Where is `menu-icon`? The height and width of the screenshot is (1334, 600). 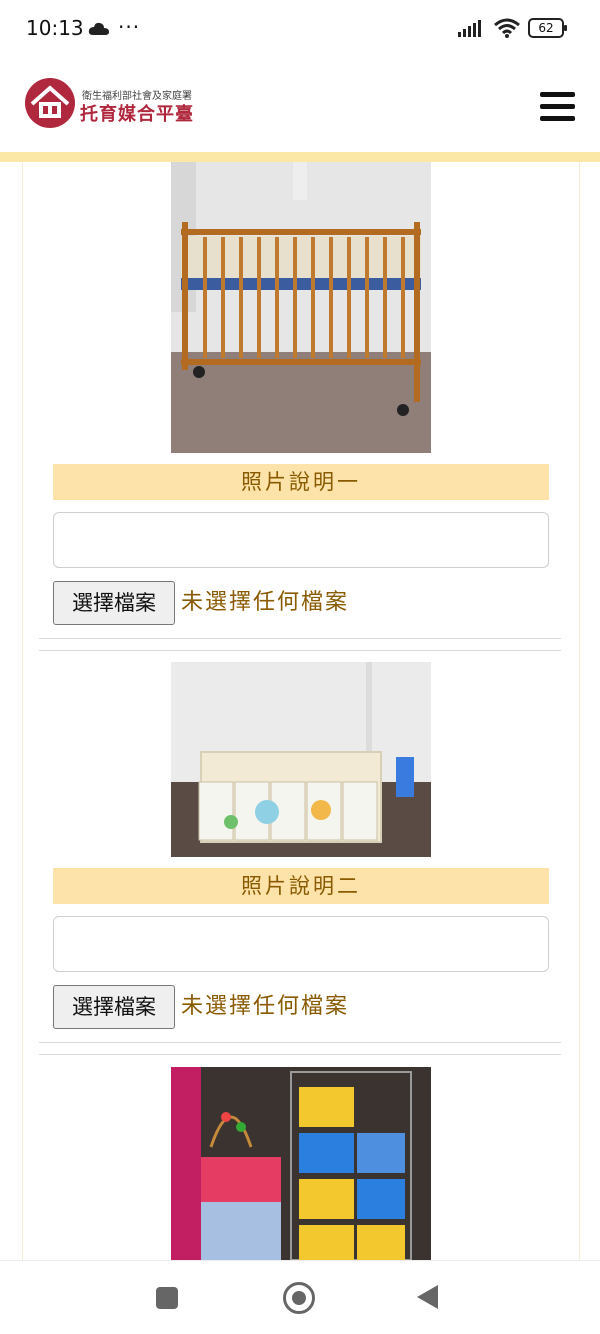
menu-icon is located at coordinates (558, 108).